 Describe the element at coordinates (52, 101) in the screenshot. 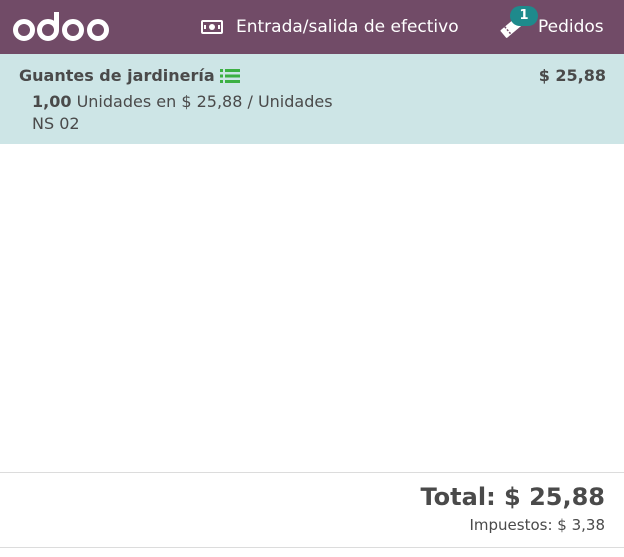

I see `line-quantity: 1,00` at that location.